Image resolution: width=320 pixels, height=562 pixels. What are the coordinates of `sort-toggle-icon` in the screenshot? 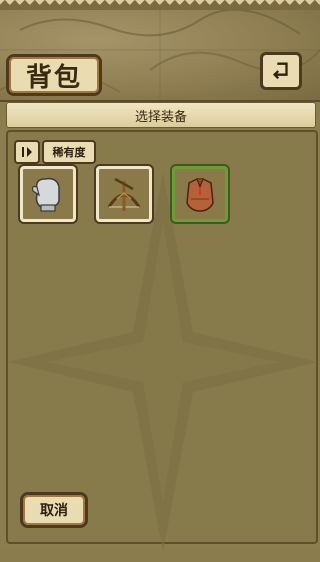 It's located at (27, 152).